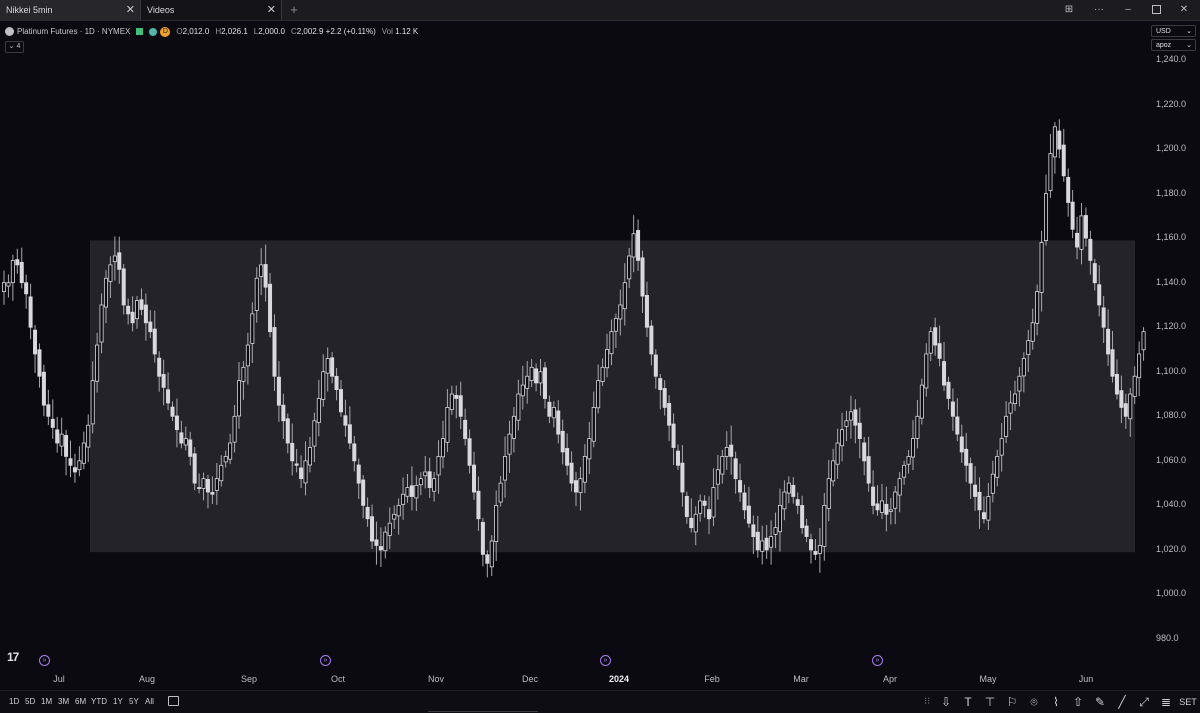 The image size is (1200, 713). Describe the element at coordinates (1166, 702) in the screenshot. I see `fib-tool-icon: ≣` at that location.